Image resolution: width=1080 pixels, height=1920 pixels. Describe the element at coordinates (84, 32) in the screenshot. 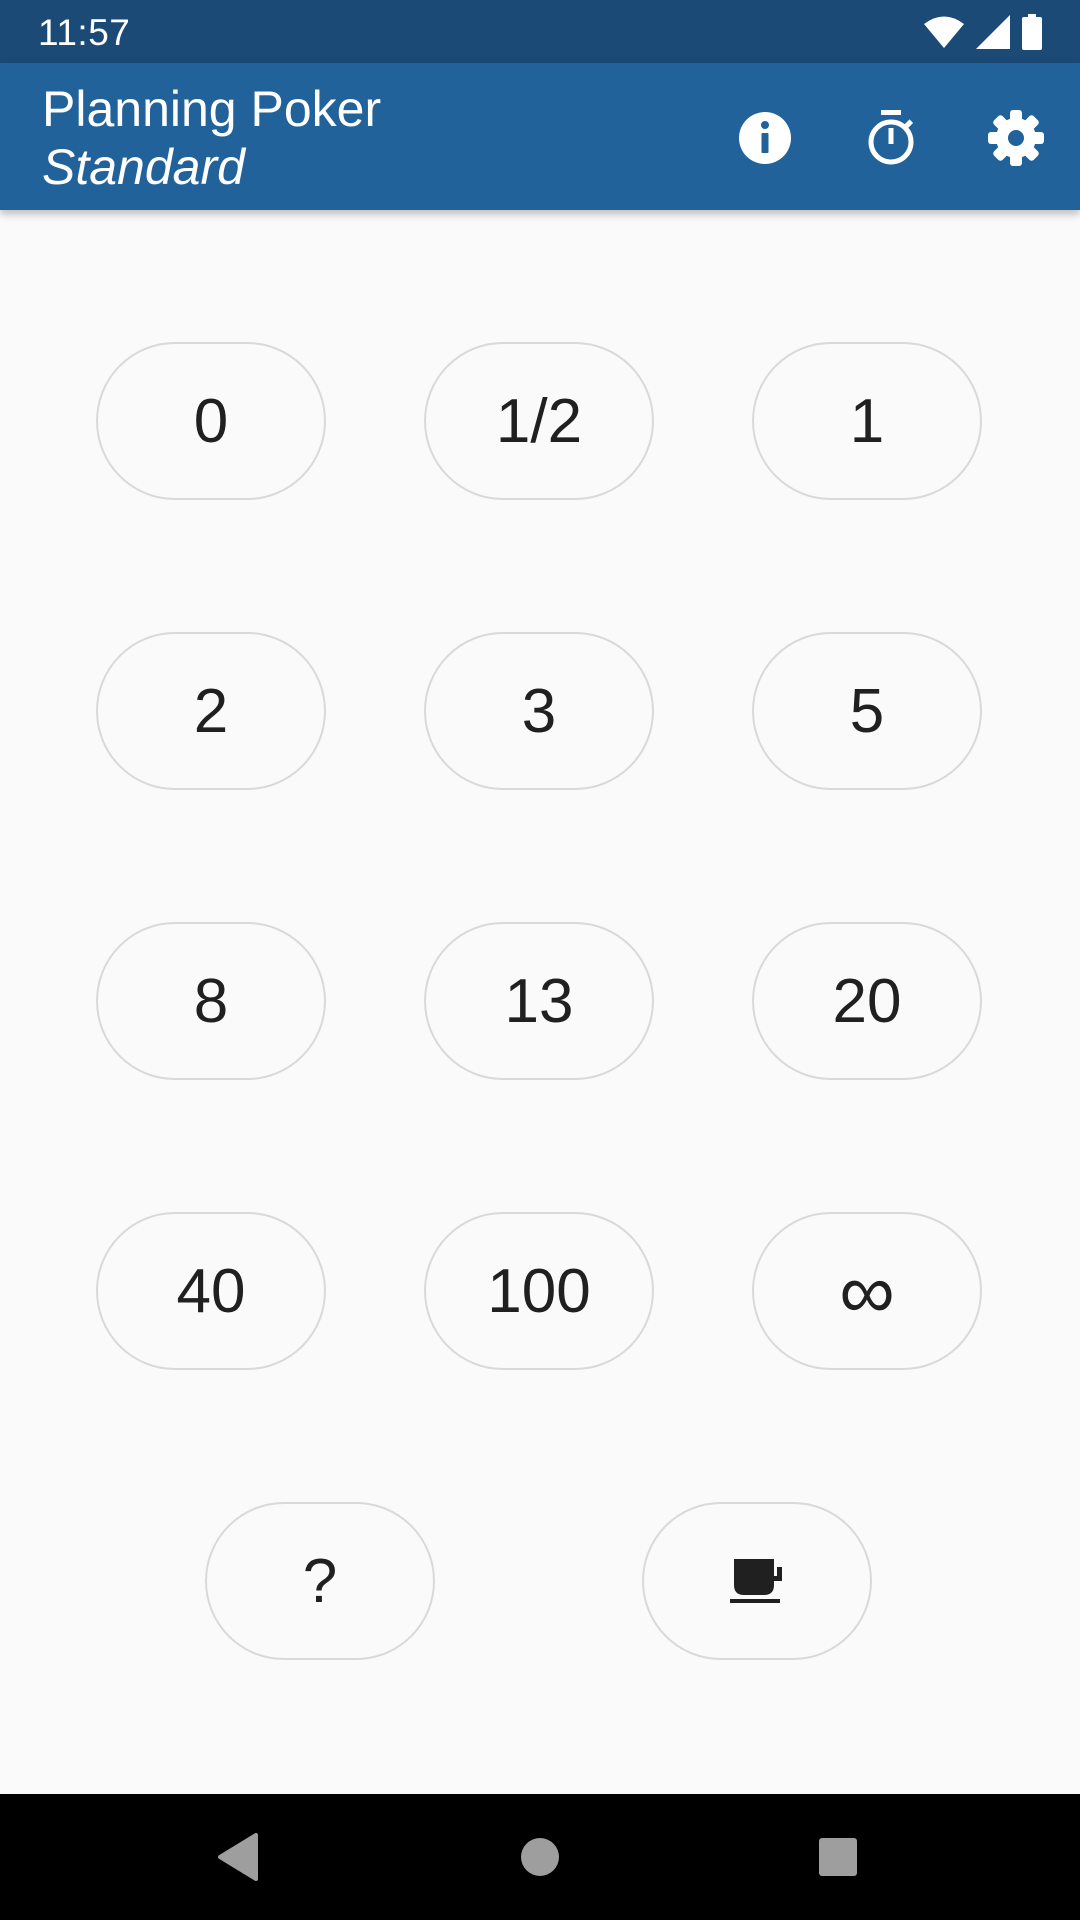

I see `status-time: 11:57` at that location.